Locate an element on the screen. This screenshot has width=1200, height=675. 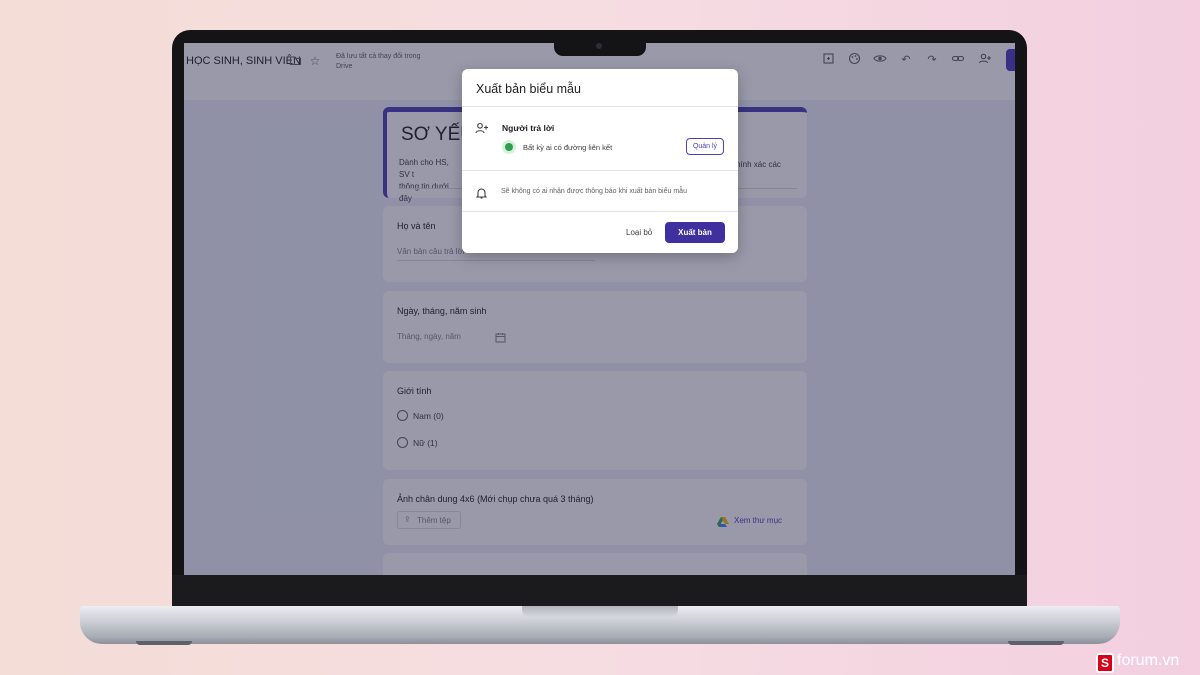
laptop-chin is located at coordinates (599, 591).